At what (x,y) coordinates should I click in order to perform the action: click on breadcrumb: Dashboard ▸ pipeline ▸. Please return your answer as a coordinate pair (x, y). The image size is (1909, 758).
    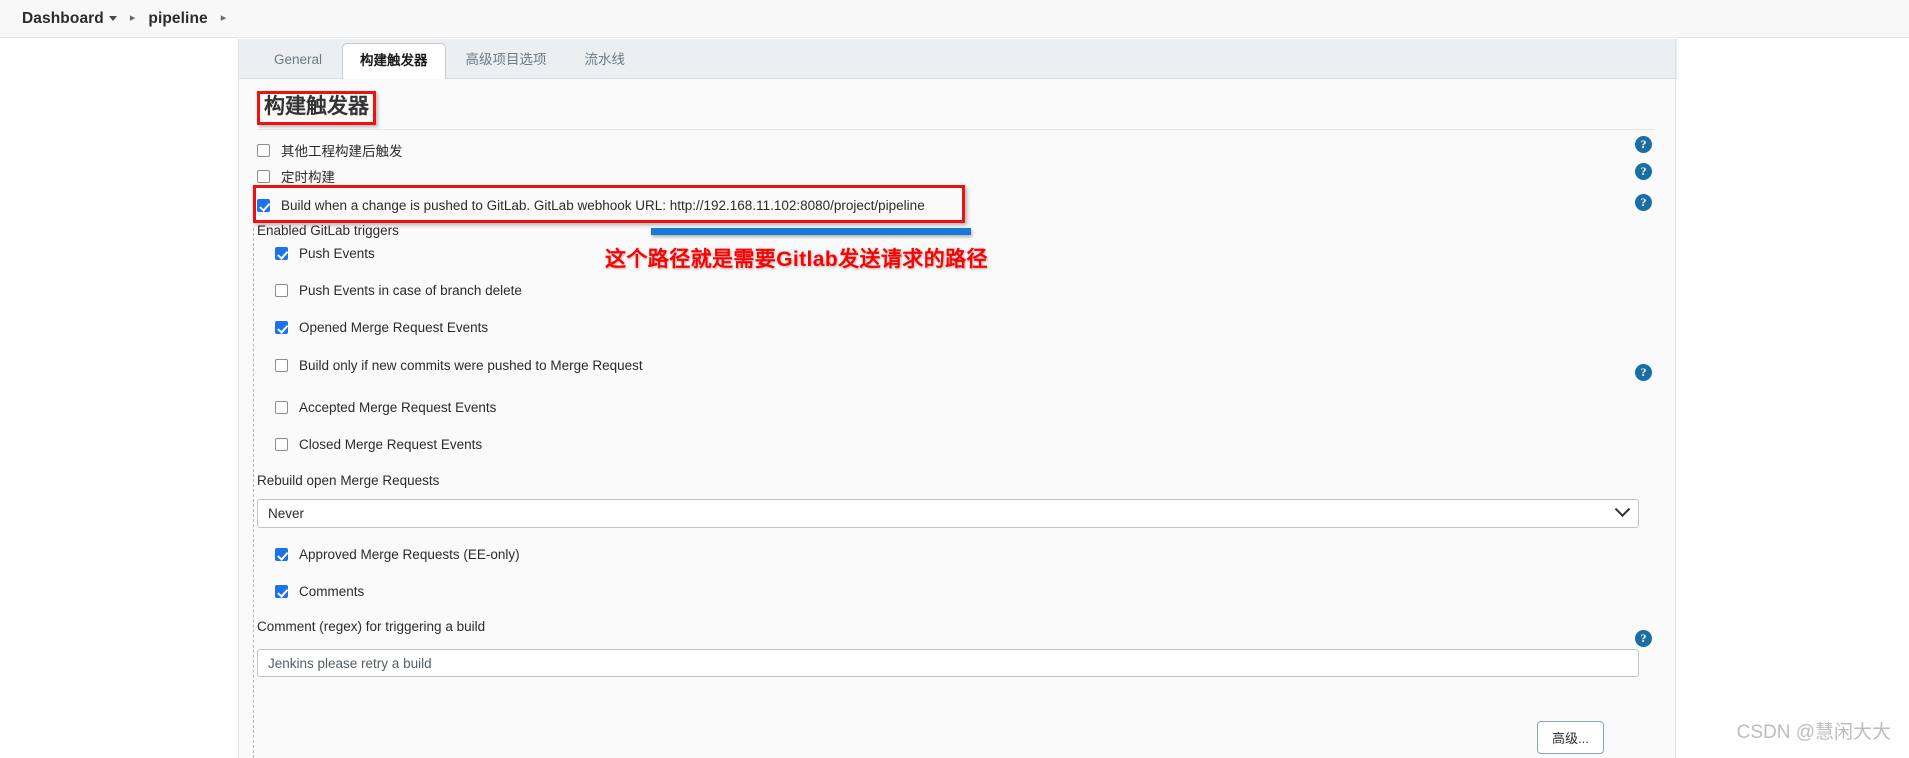
    Looking at the image, I should click on (954, 19).